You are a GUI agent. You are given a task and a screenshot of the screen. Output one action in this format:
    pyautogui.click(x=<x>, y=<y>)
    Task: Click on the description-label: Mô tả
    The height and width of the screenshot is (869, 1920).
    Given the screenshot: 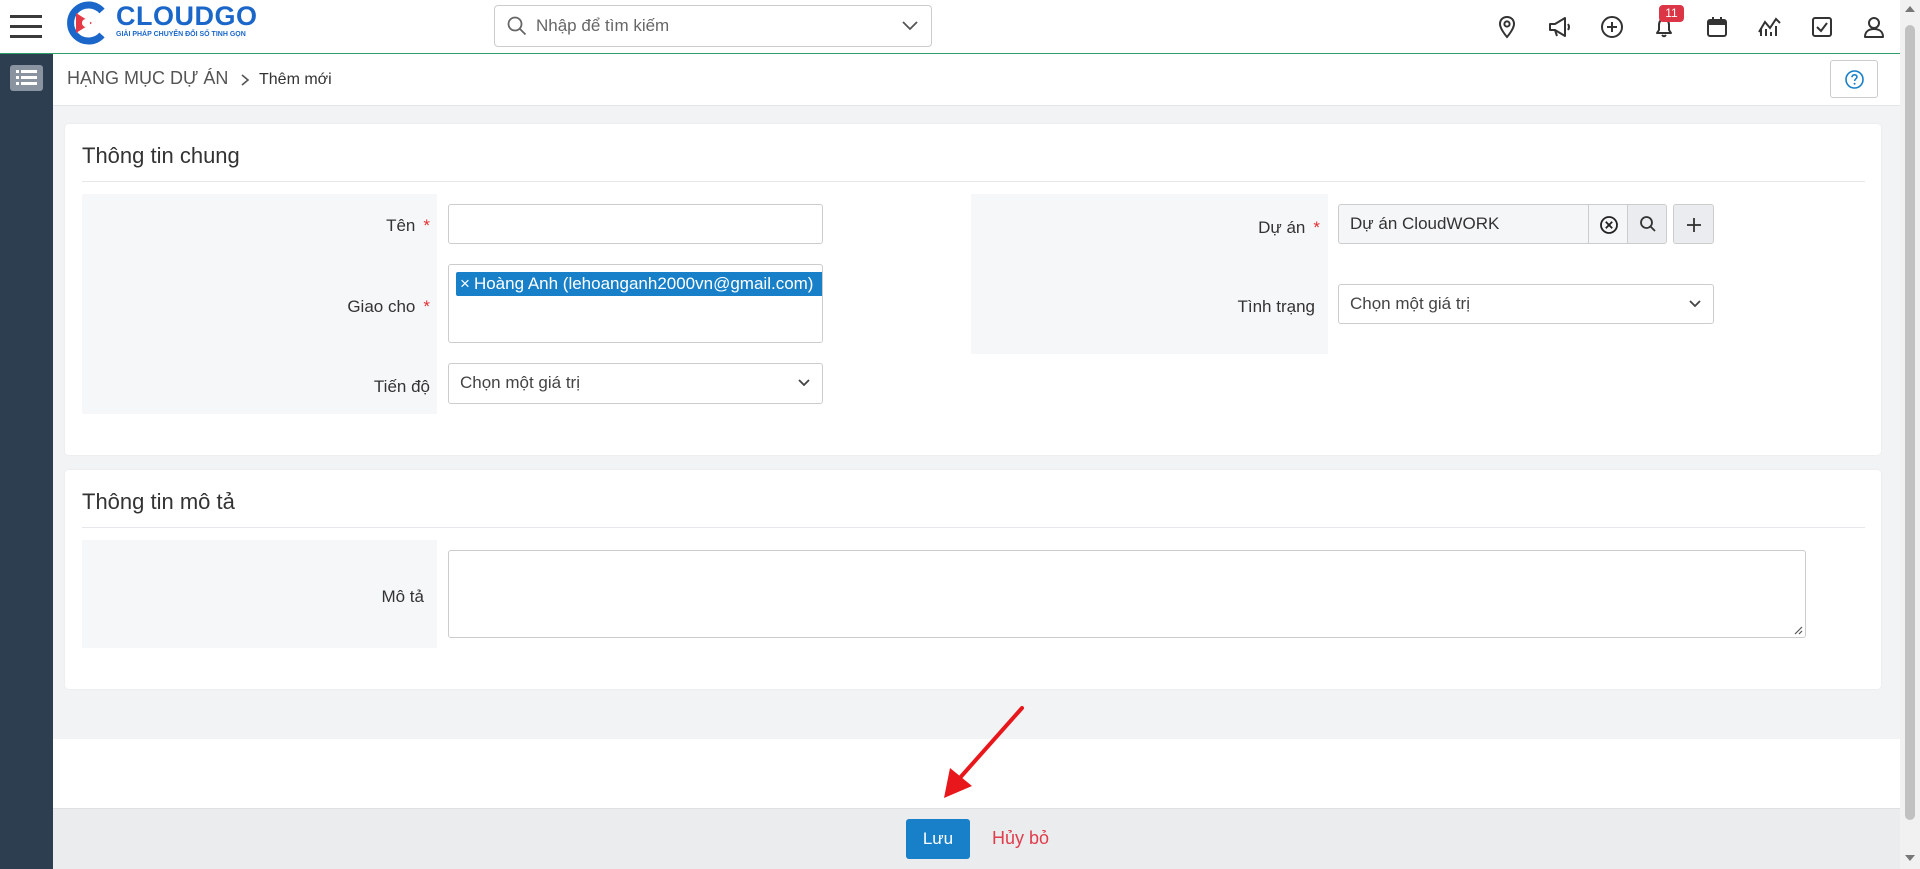 What is the action you would take?
    pyautogui.click(x=402, y=596)
    